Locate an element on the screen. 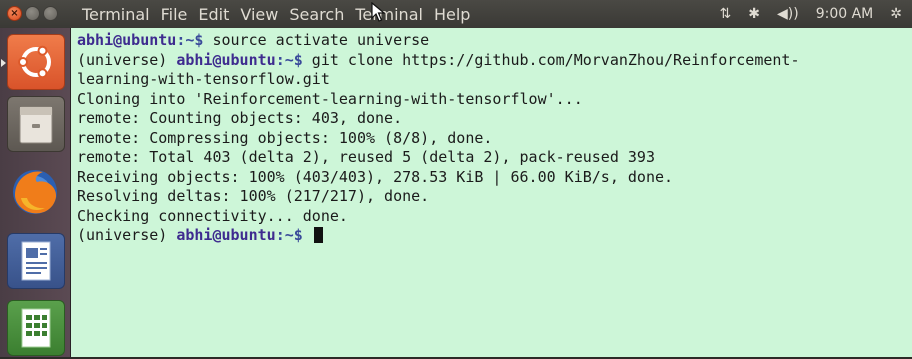  terminal-output-line: Resolving deltas: 100% (217/217), done. is located at coordinates (253, 196).